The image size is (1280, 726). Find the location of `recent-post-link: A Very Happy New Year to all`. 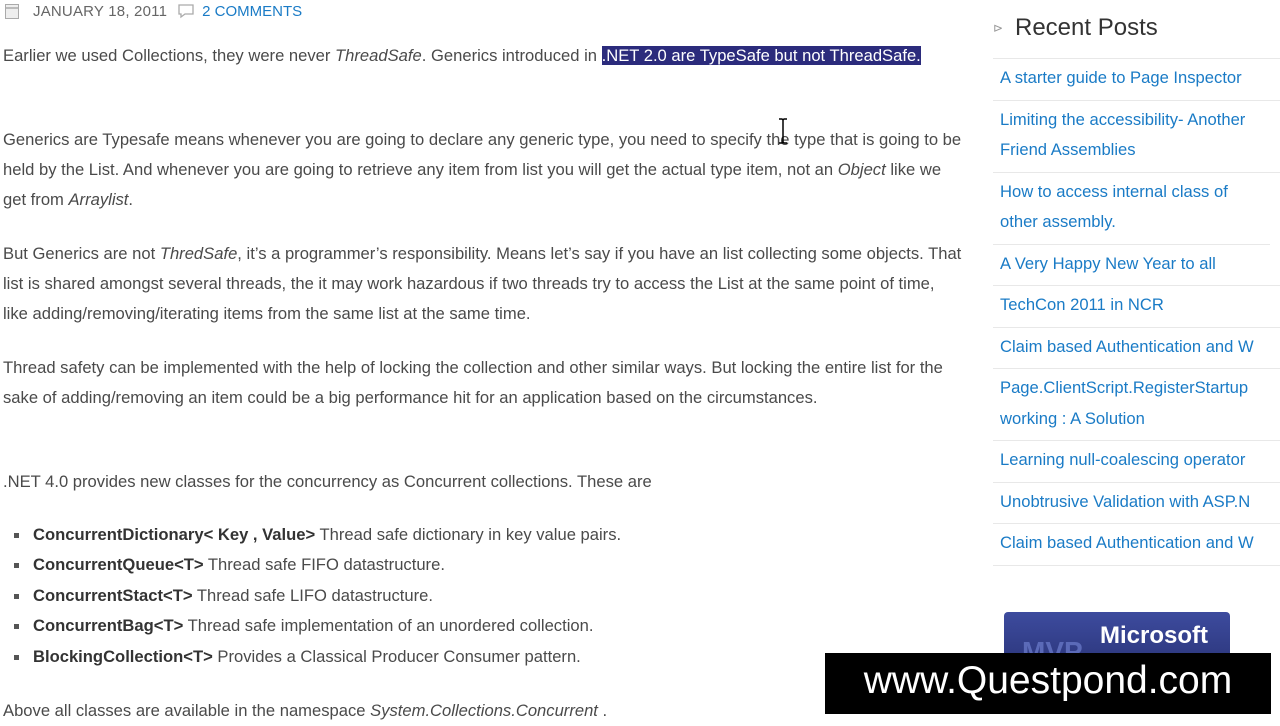

recent-post-link: A Very Happy New Year to all is located at coordinates (1108, 263).